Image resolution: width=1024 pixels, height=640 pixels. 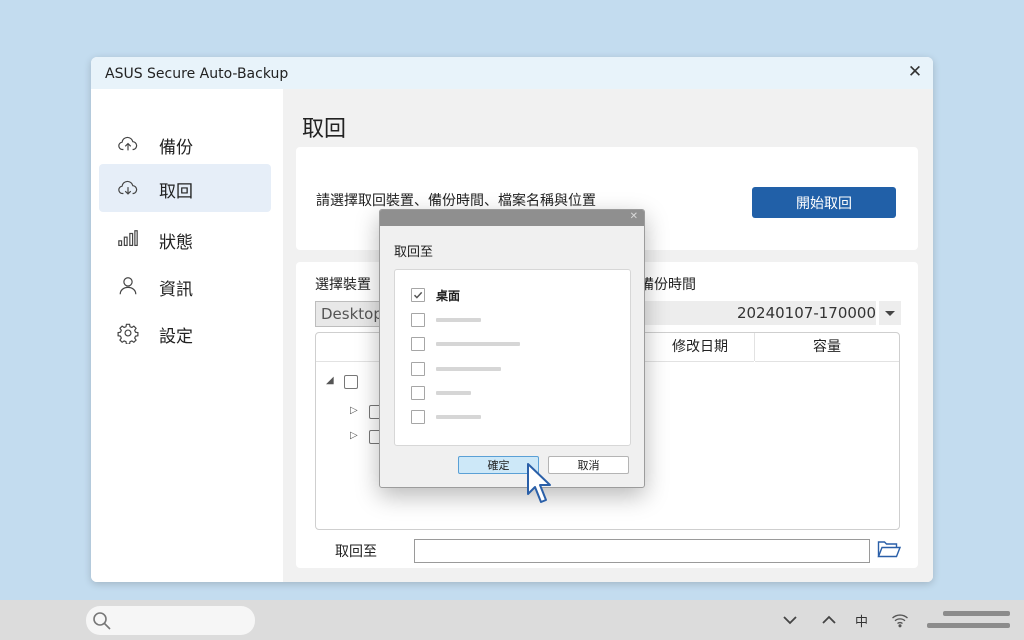 What do you see at coordinates (634, 216) in the screenshot?
I see `dialog-close-button: ✕` at bounding box center [634, 216].